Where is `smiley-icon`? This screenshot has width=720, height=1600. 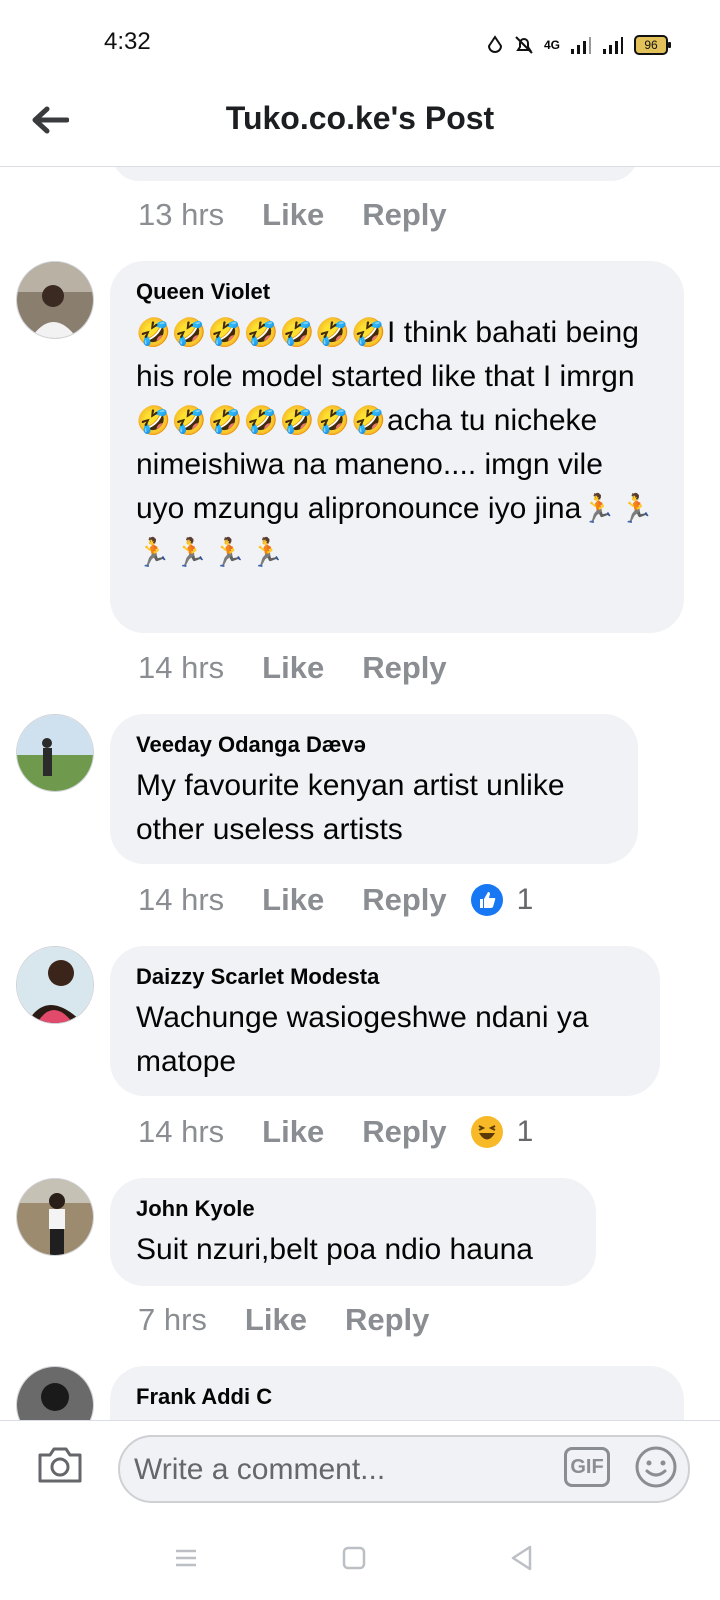 smiley-icon is located at coordinates (656, 1467).